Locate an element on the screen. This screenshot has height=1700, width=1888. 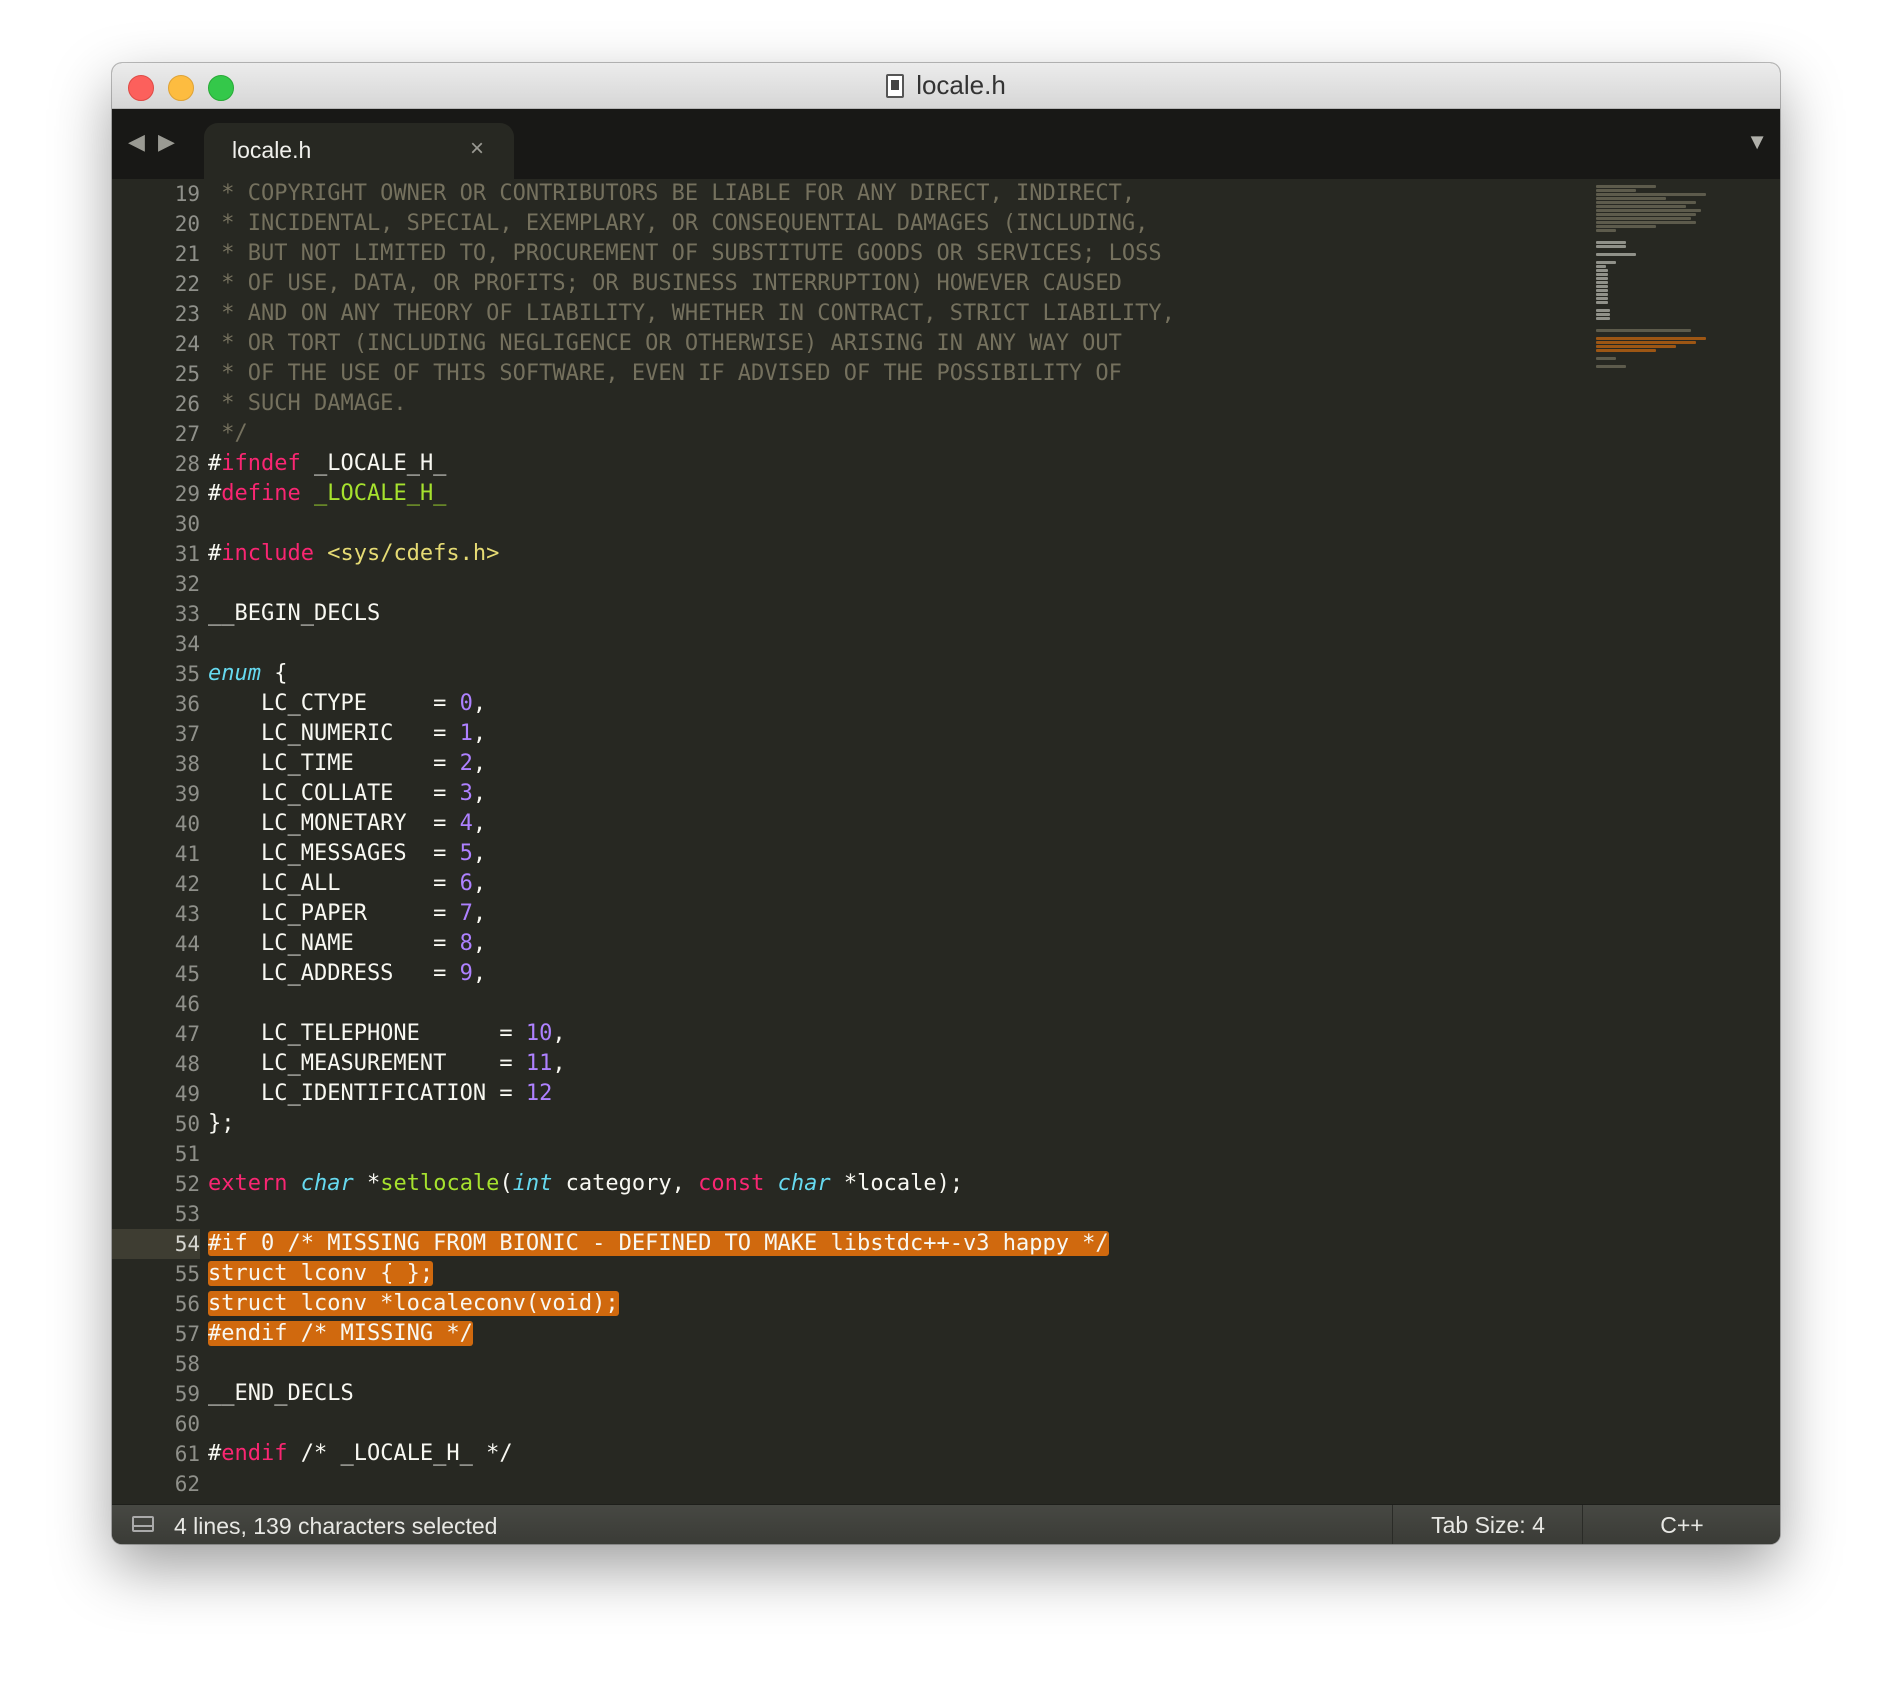
window-title-text: locale.h is located at coordinates (961, 85).